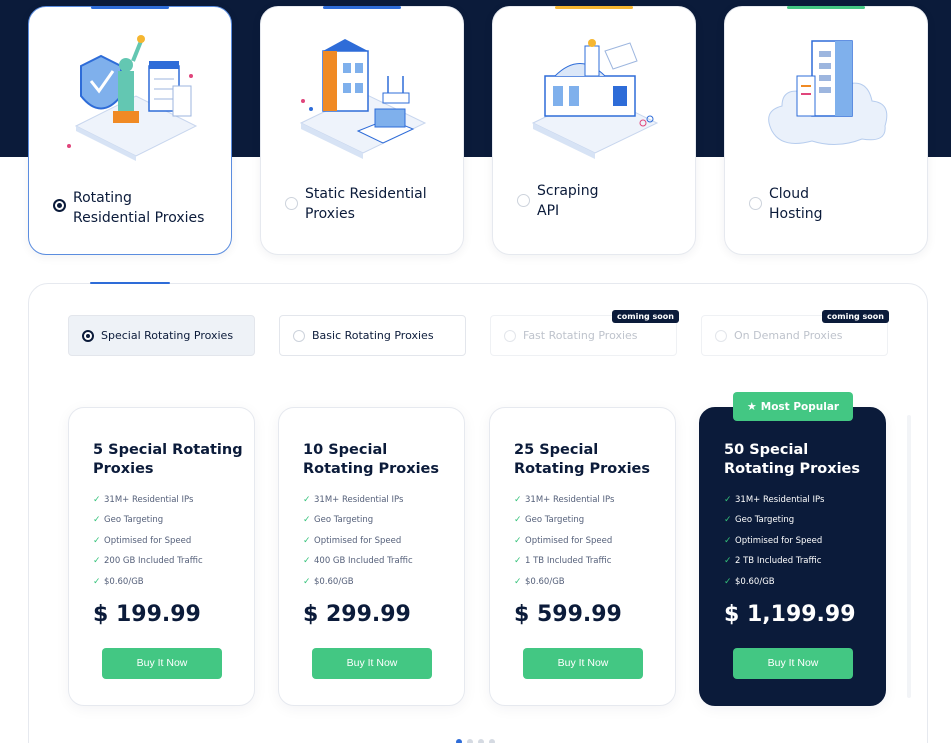 This screenshot has height=743, width=951. What do you see at coordinates (582, 459) in the screenshot?
I see `plan-title: 25 Special Rotating Proxies` at bounding box center [582, 459].